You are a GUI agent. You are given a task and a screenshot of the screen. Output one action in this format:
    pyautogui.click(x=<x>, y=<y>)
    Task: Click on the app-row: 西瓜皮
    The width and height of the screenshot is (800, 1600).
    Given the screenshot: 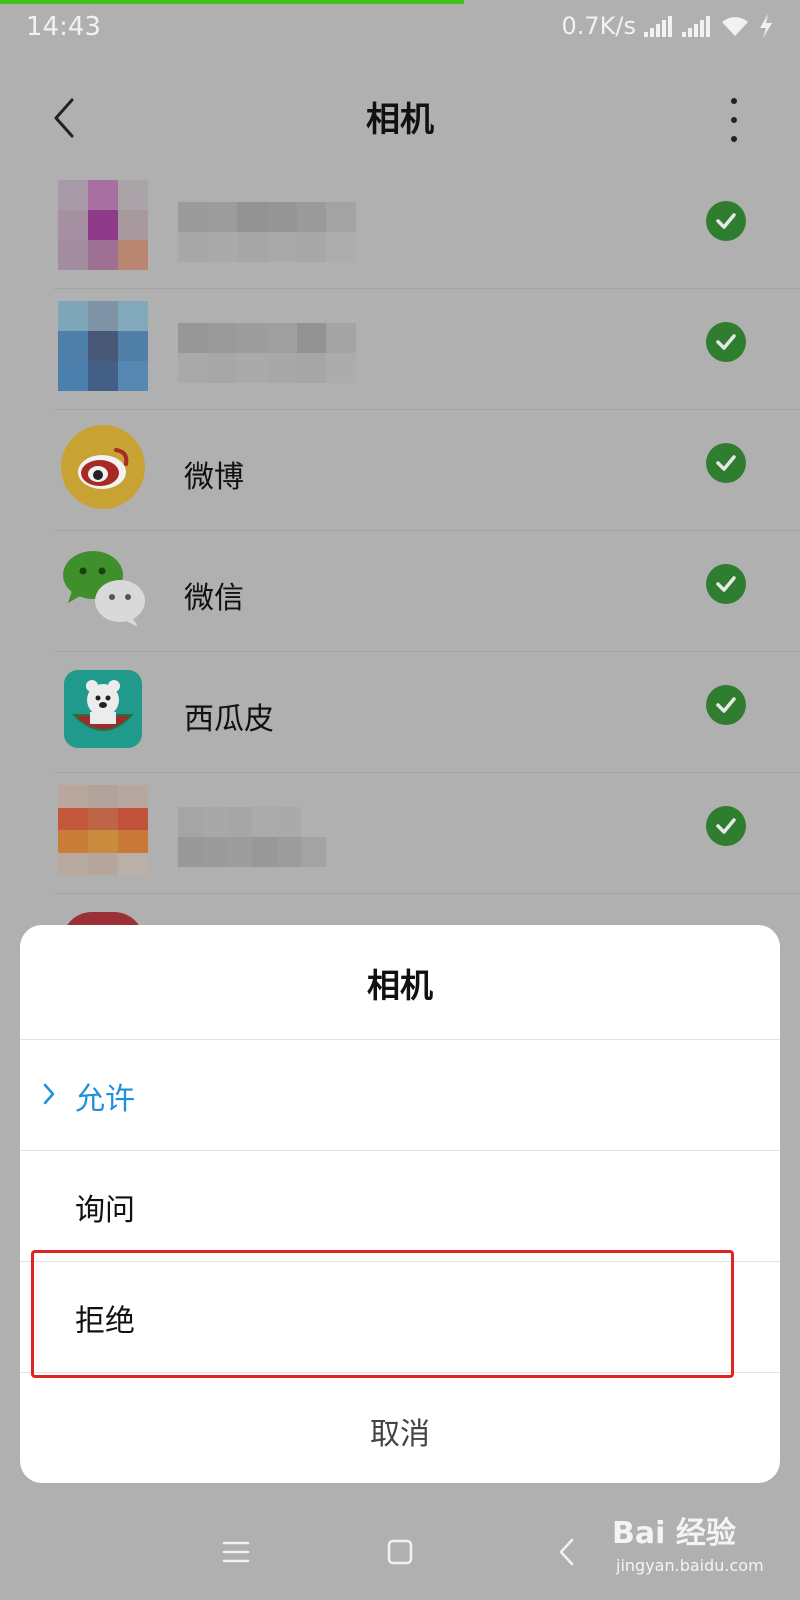 What is the action you would take?
    pyautogui.click(x=400, y=712)
    